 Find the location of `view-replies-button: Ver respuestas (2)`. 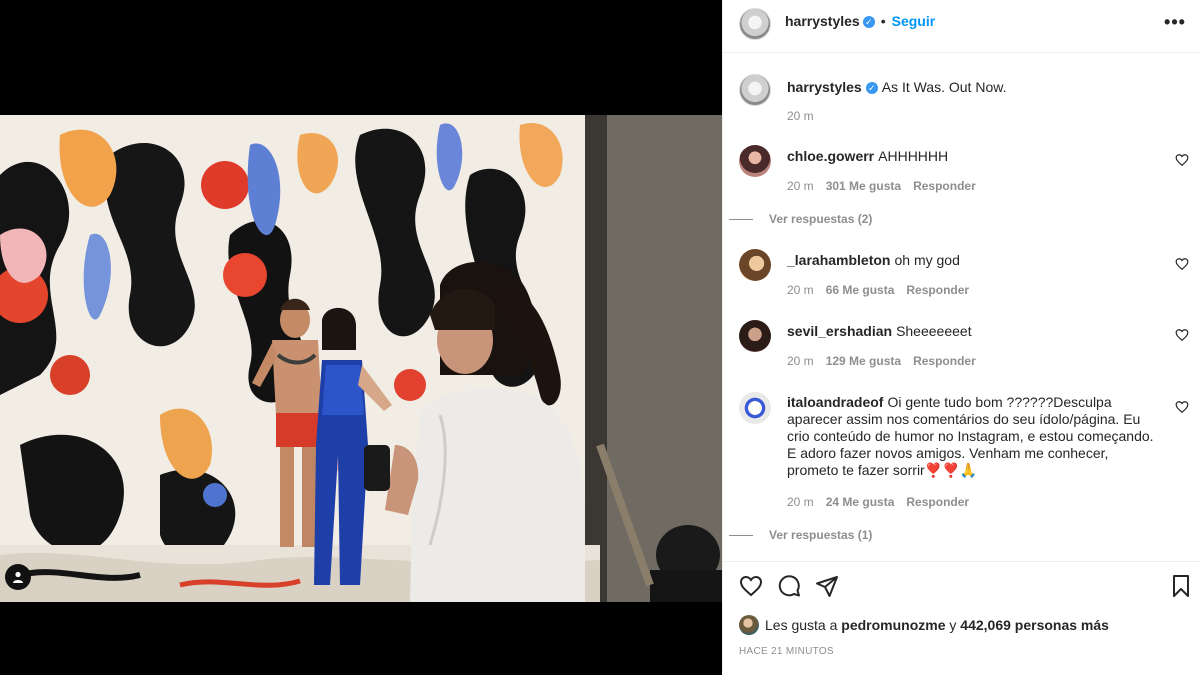

view-replies-button: Ver respuestas (2) is located at coordinates (800, 219).